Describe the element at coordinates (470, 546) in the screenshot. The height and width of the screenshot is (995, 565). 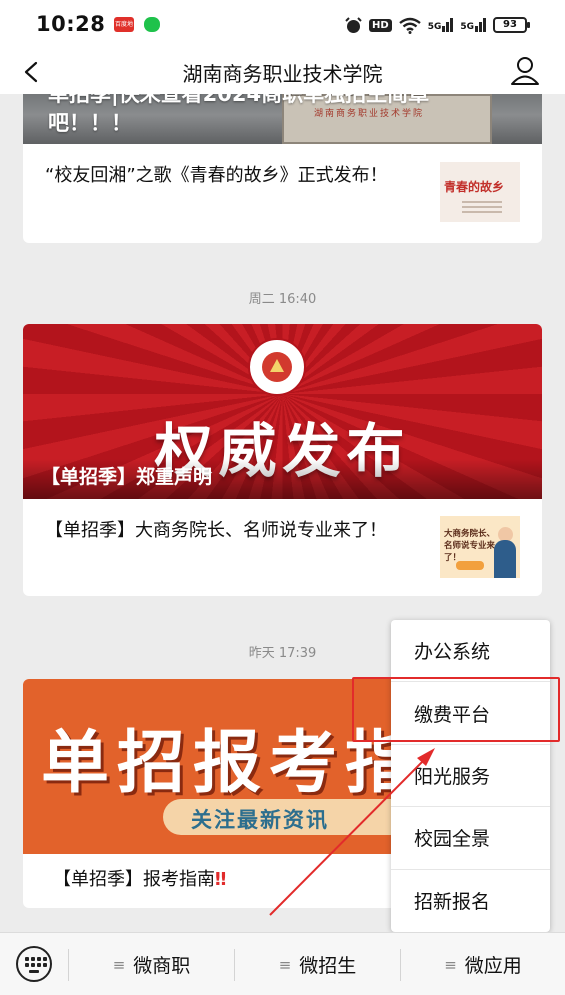
I see `thumbnail-text: 大商务院长、名师说专业来了！` at that location.